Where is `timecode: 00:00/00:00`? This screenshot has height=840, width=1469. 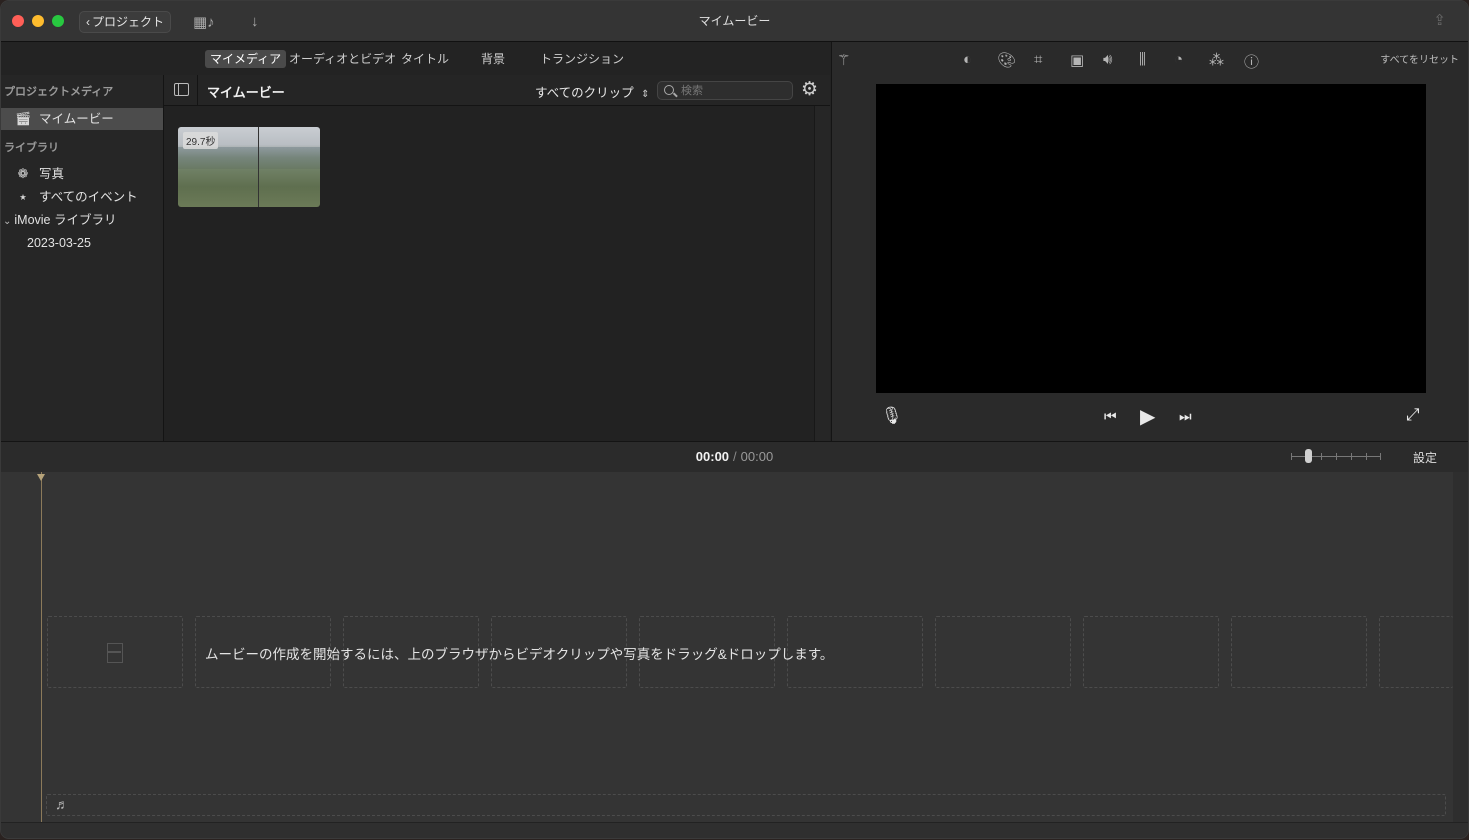 timecode: 00:00/00:00 is located at coordinates (734, 456).